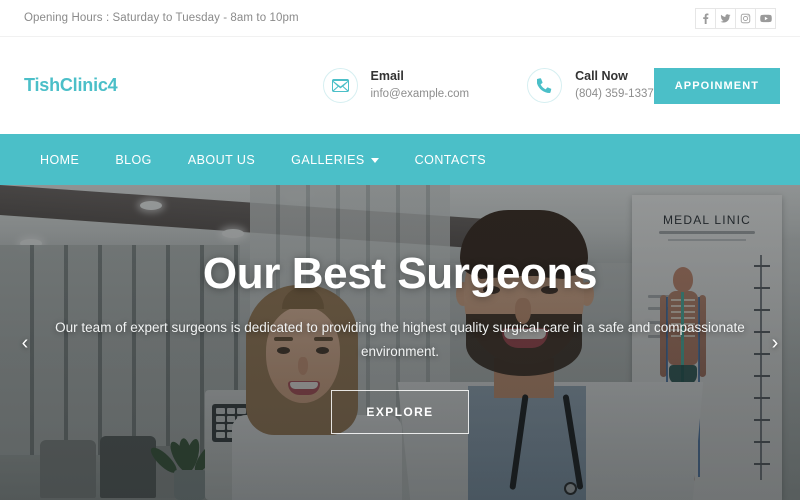  I want to click on chevron-down-icon, so click(374, 160).